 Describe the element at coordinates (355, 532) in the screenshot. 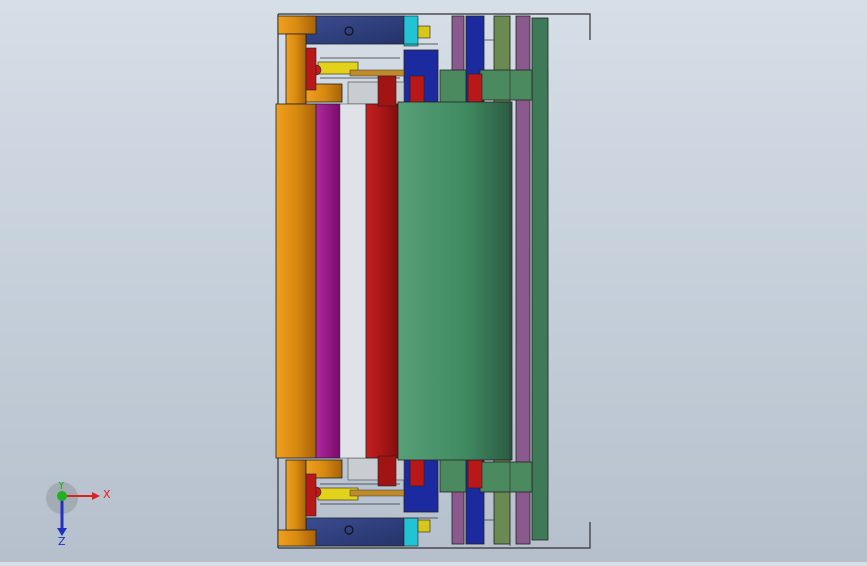

I see `motor-housing-bottom` at that location.